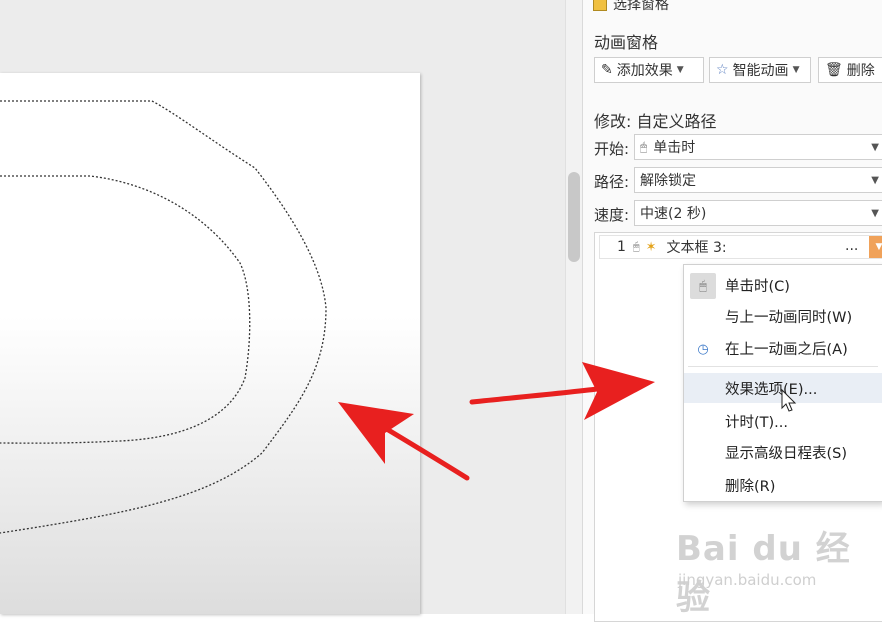 The image size is (882, 622). What do you see at coordinates (607, 70) in the screenshot?
I see `pencil-icon: ✎` at bounding box center [607, 70].